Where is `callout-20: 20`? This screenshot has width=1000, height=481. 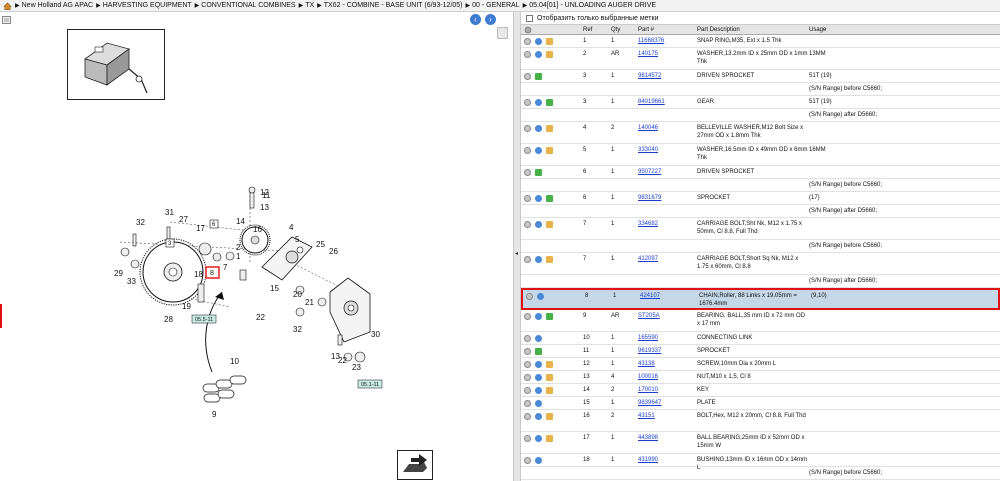
callout-20: 20 is located at coordinates (297, 294).